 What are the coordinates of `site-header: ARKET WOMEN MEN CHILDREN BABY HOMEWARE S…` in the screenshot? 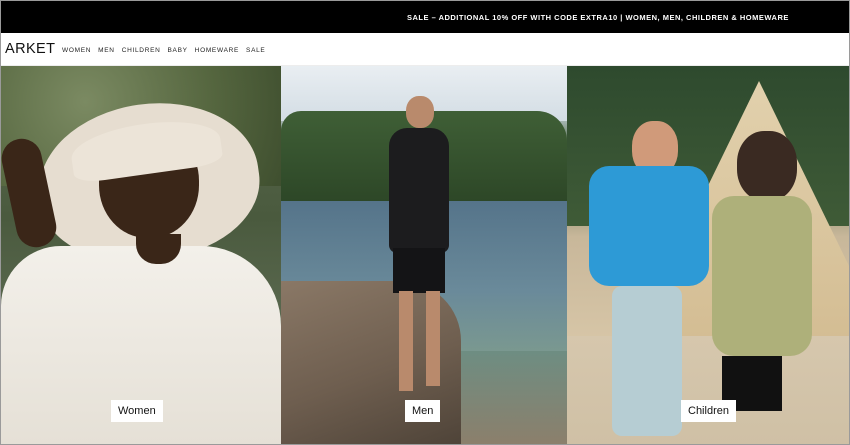 It's located at (425, 49).